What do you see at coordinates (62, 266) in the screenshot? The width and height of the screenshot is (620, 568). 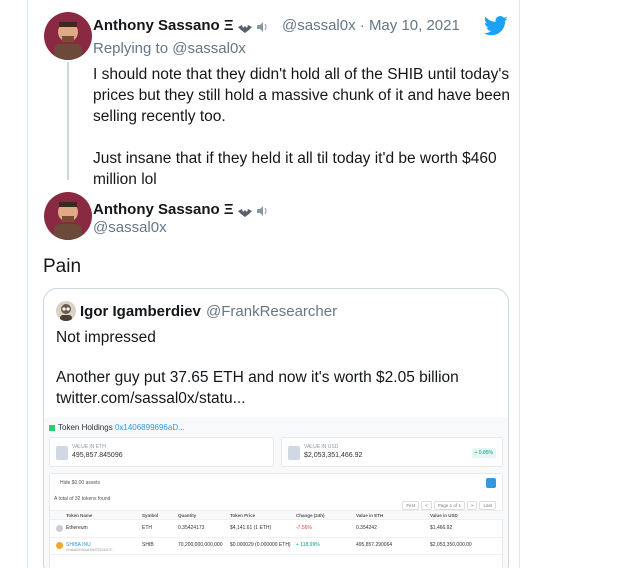 I see `tweet-text: Pain` at bounding box center [62, 266].